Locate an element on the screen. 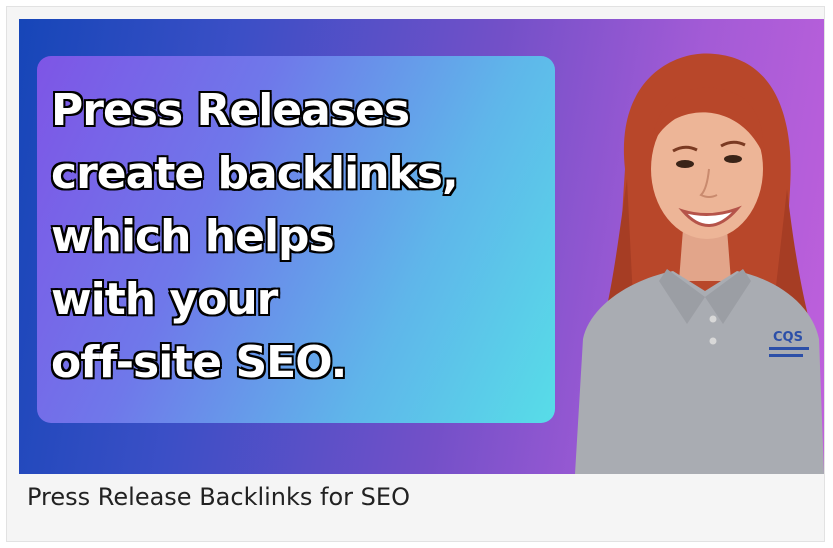 The image size is (833, 548). shirt-logo: CQS is located at coordinates (788, 337).